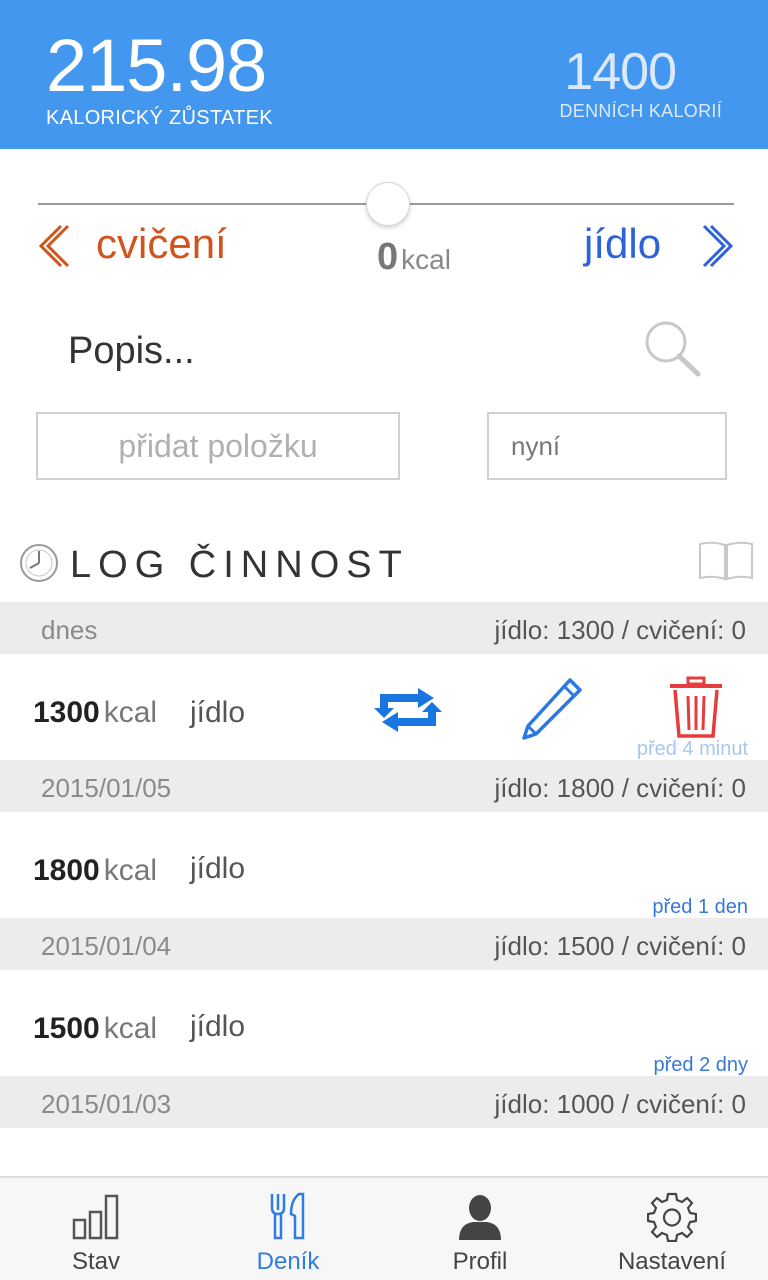 This screenshot has width=768, height=1280. What do you see at coordinates (696, 708) in the screenshot?
I see `trash-icon` at bounding box center [696, 708].